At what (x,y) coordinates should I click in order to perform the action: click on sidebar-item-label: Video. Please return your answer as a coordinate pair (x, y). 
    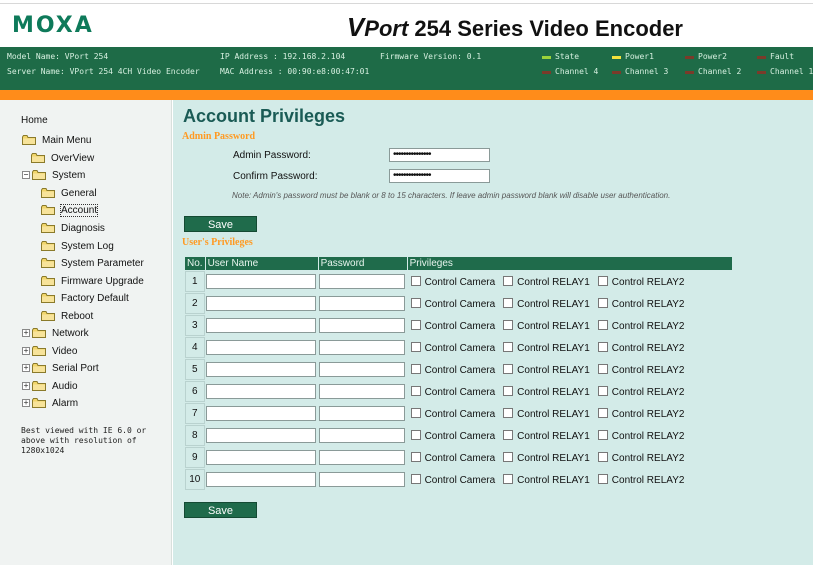
    Looking at the image, I should click on (65, 351).